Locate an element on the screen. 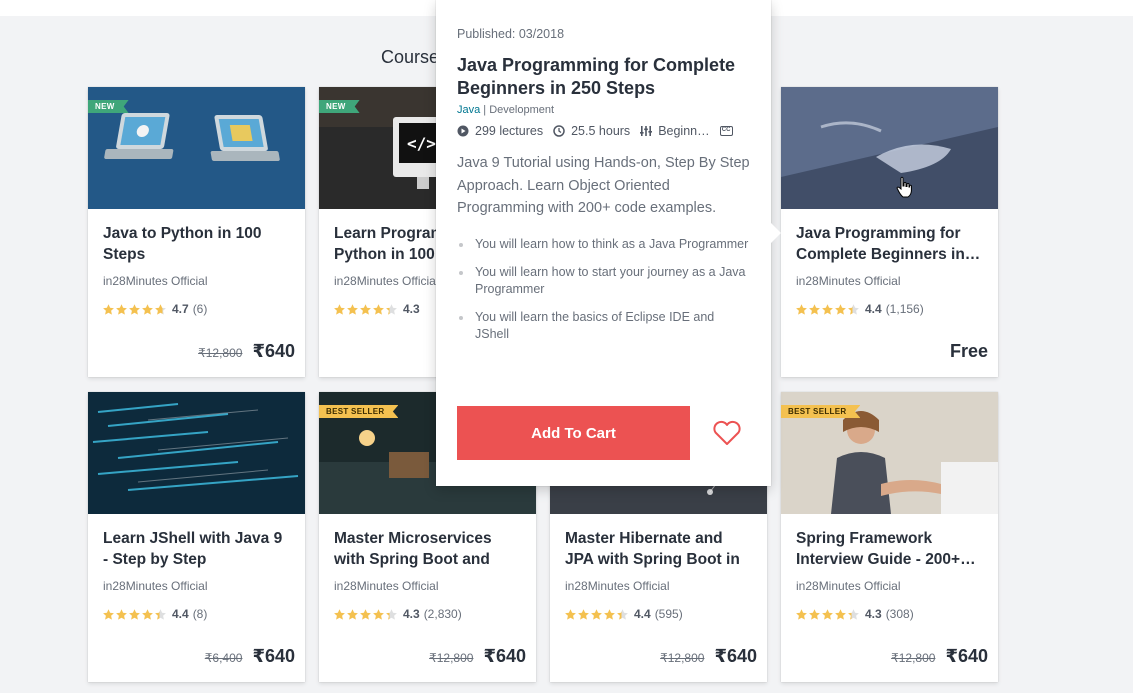 This screenshot has height=693, width=1133. course-title: Learn JShell with Java 9 - Step by Step is located at coordinates (196, 549).